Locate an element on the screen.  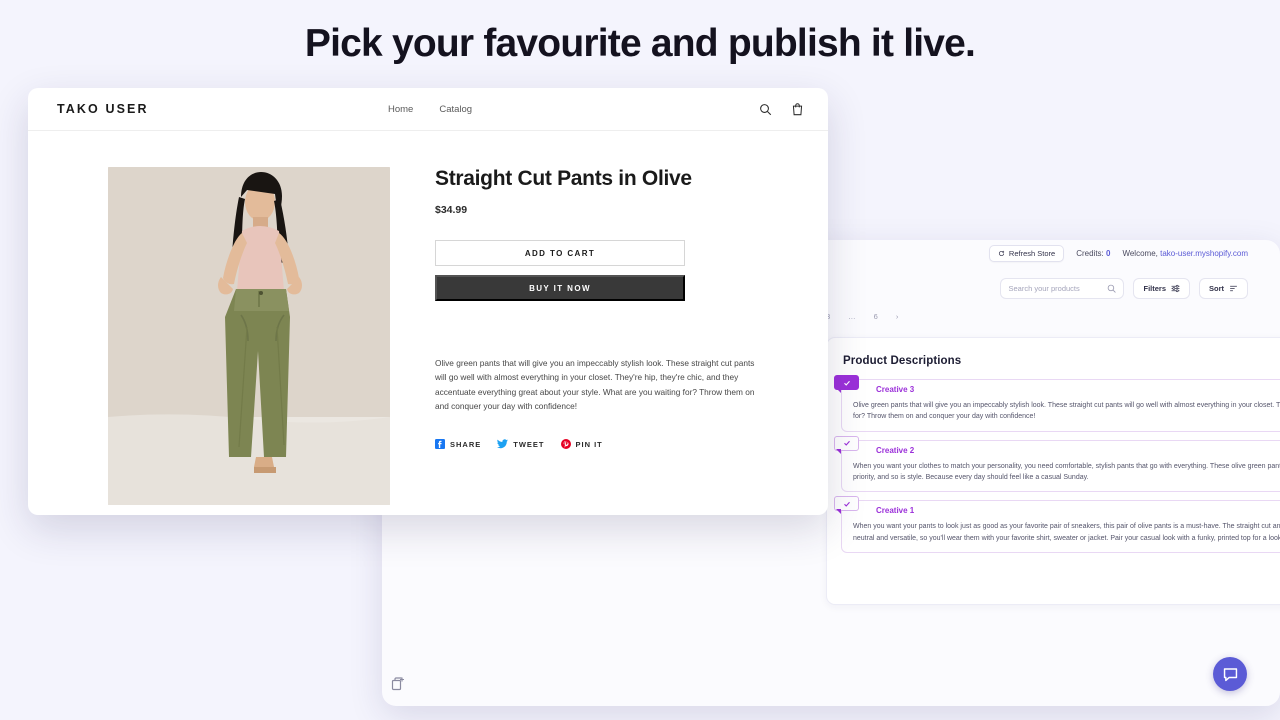
store-domain-link: tako-user.myshopify.com is located at coordinates (1204, 253).